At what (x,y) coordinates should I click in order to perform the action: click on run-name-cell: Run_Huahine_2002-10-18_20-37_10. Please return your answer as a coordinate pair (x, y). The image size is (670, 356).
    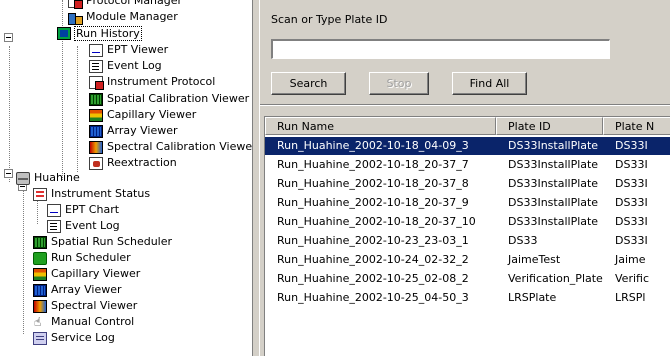
    Looking at the image, I should click on (376, 221).